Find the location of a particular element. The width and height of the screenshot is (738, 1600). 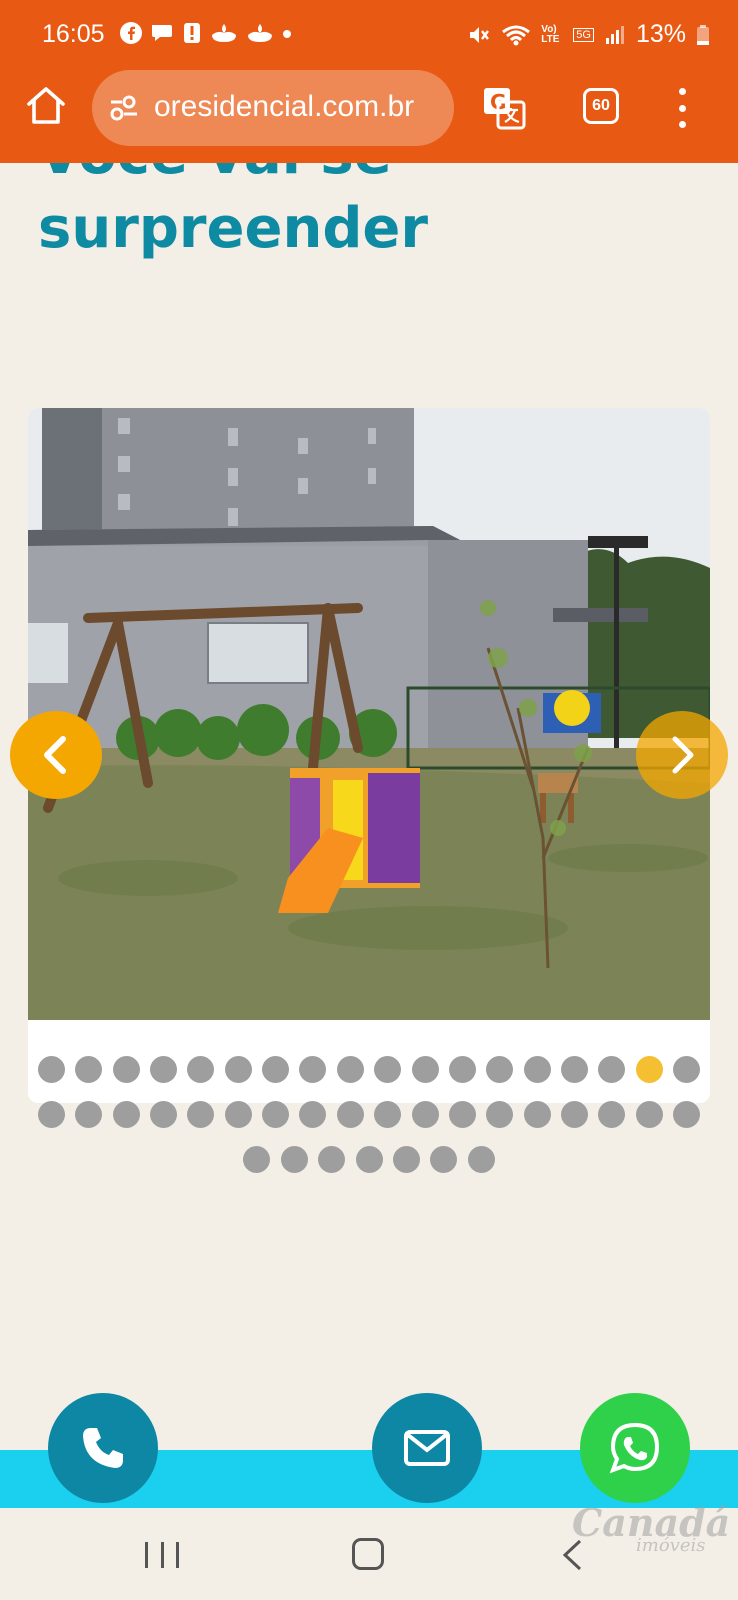

url-text: oresidencial.com.br is located at coordinates (284, 106).